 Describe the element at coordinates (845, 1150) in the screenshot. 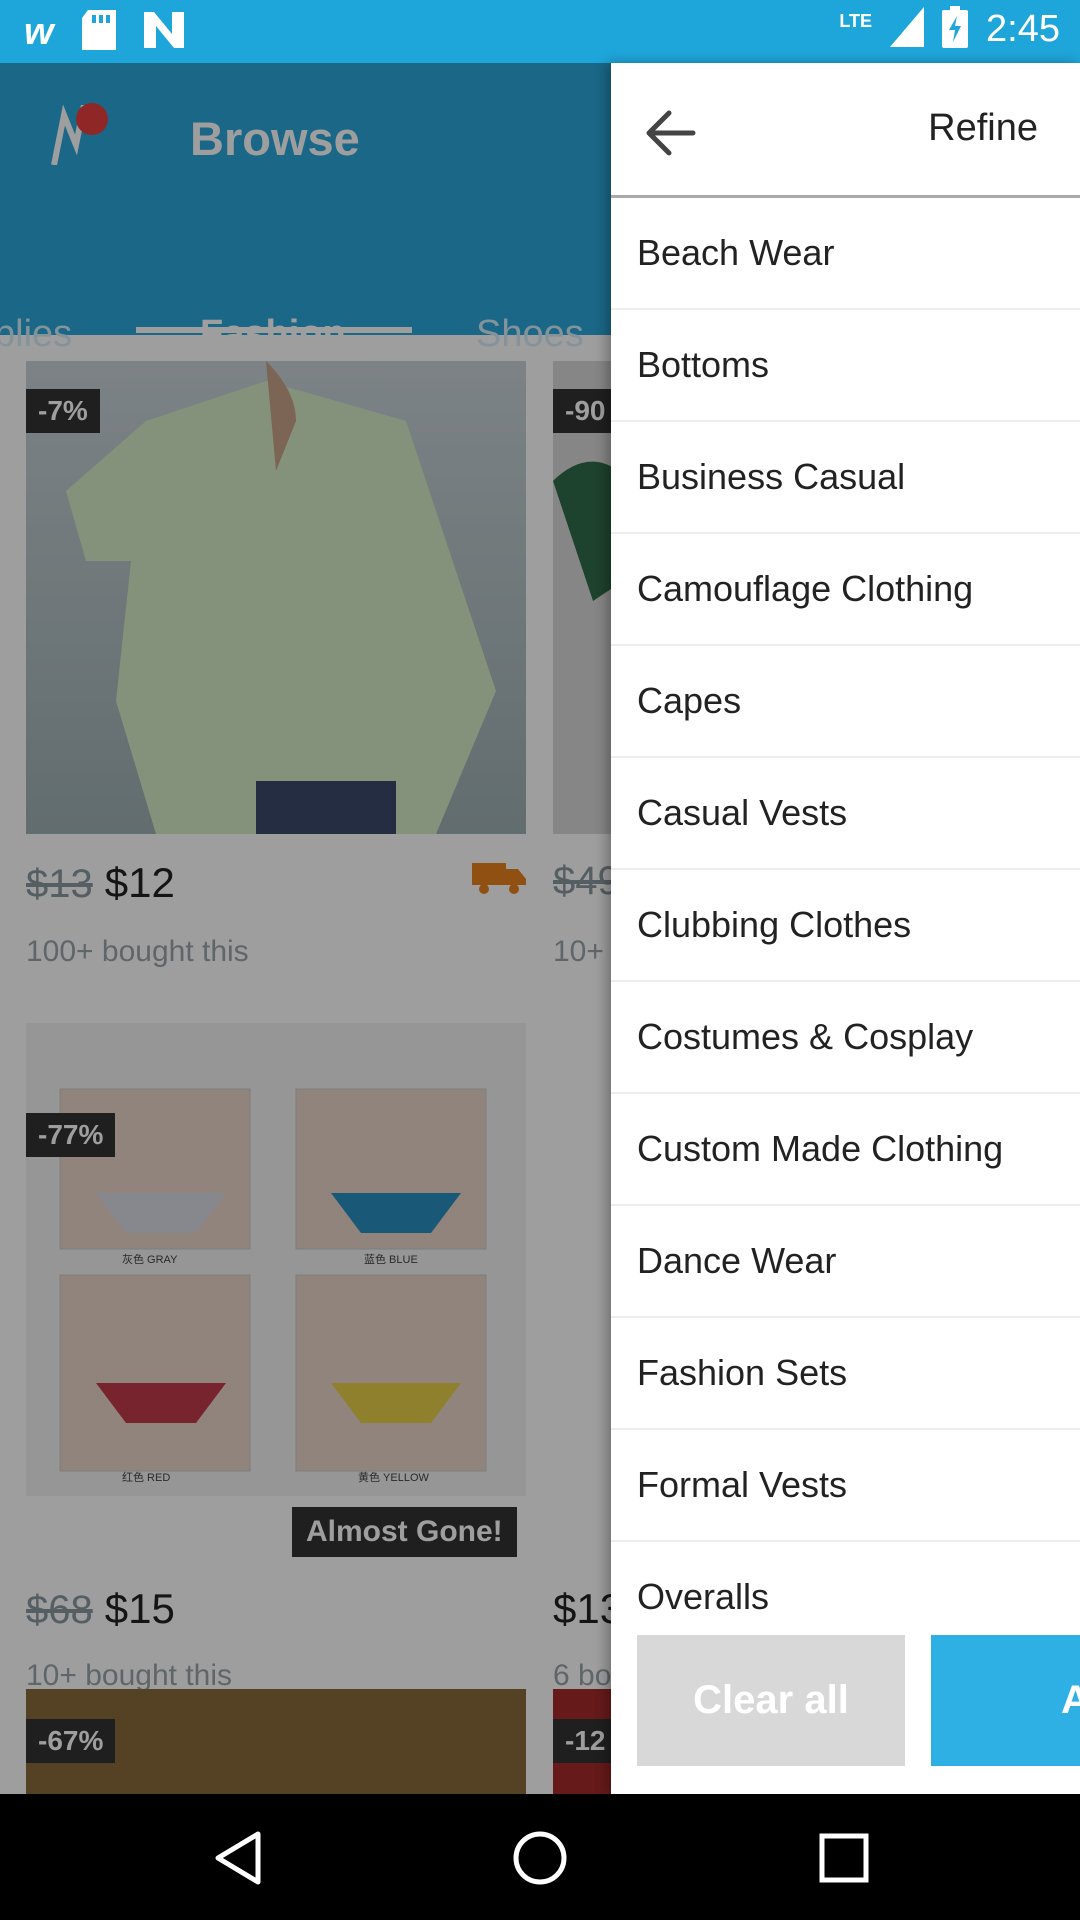

I see `filter-item-custom-made-clothing: Custom Made Clothing` at that location.